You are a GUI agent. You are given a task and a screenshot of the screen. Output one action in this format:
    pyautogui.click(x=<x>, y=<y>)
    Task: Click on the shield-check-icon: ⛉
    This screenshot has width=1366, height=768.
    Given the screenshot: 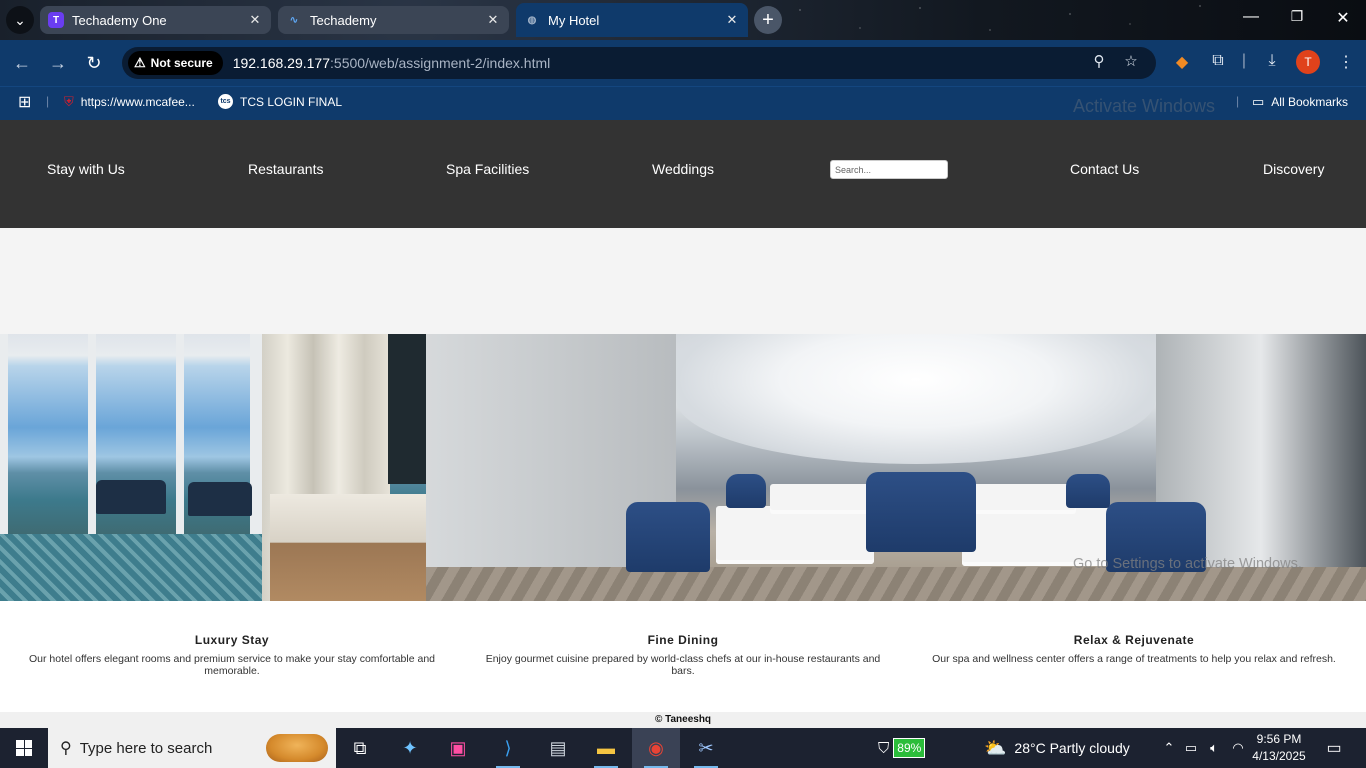 What is the action you would take?
    pyautogui.click(x=884, y=748)
    